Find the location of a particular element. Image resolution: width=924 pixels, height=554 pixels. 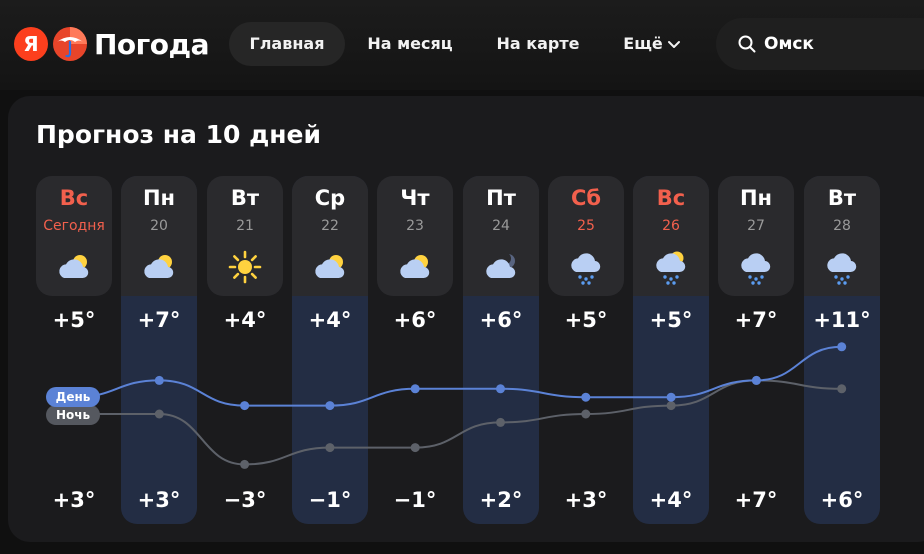

nav-map: На карте is located at coordinates (538, 44).